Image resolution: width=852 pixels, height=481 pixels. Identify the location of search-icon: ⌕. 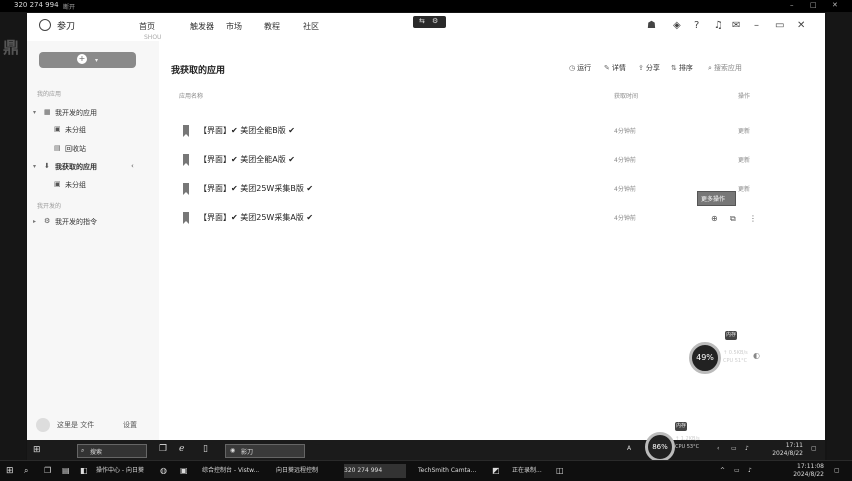
(26, 471).